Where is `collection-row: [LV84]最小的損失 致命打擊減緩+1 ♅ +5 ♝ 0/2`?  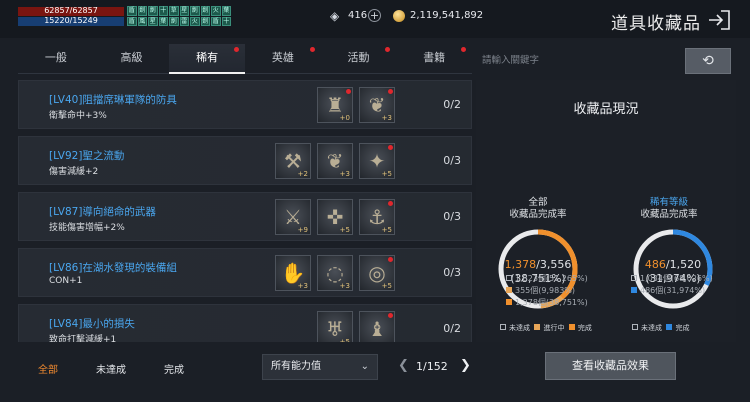 collection-row: [LV84]最小的損失 致命打擊減緩+1 ♅ +5 ♝ 0/2 is located at coordinates (245, 323).